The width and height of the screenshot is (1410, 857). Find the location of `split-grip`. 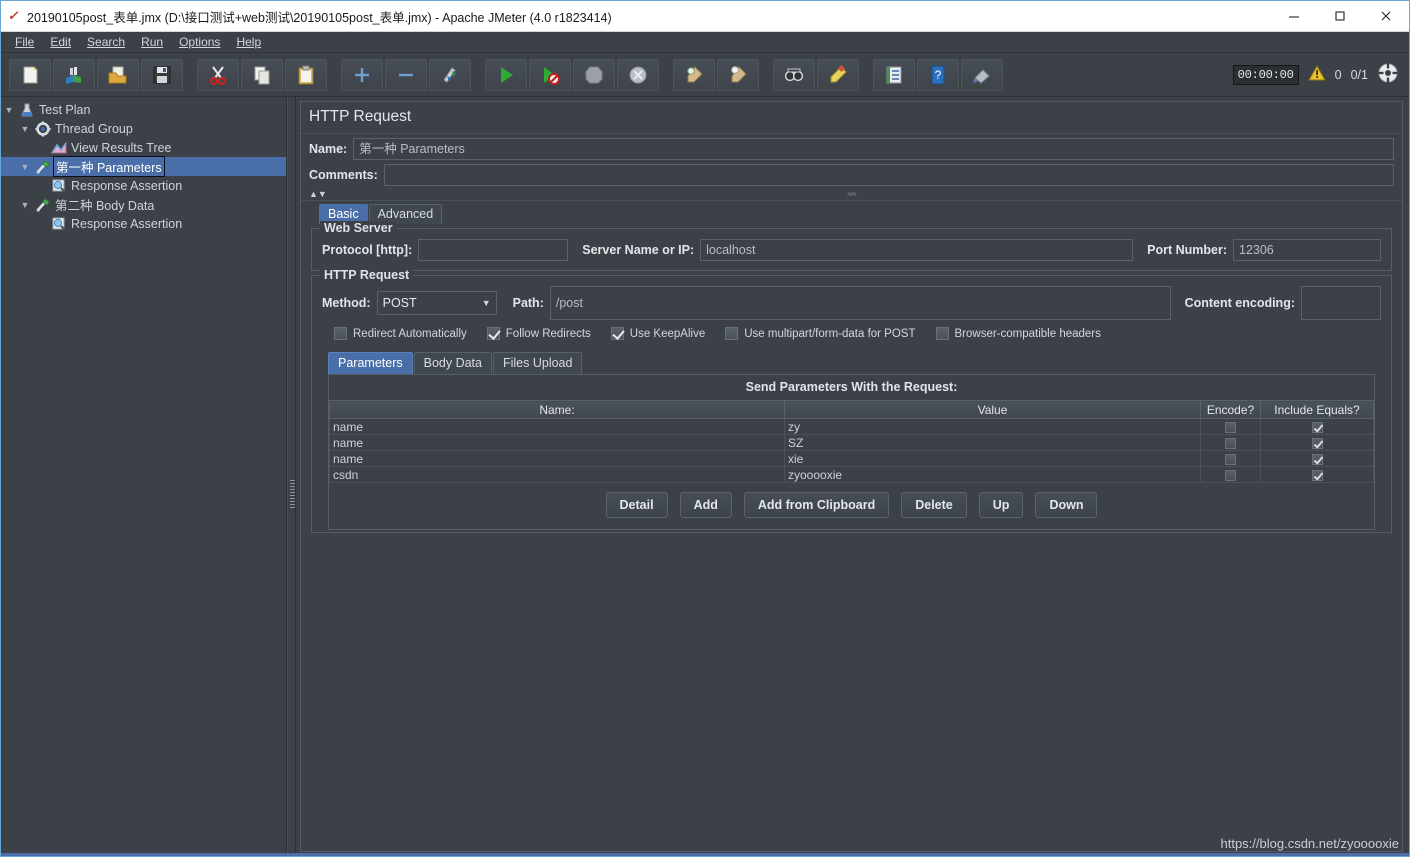

split-grip is located at coordinates (292, 494).